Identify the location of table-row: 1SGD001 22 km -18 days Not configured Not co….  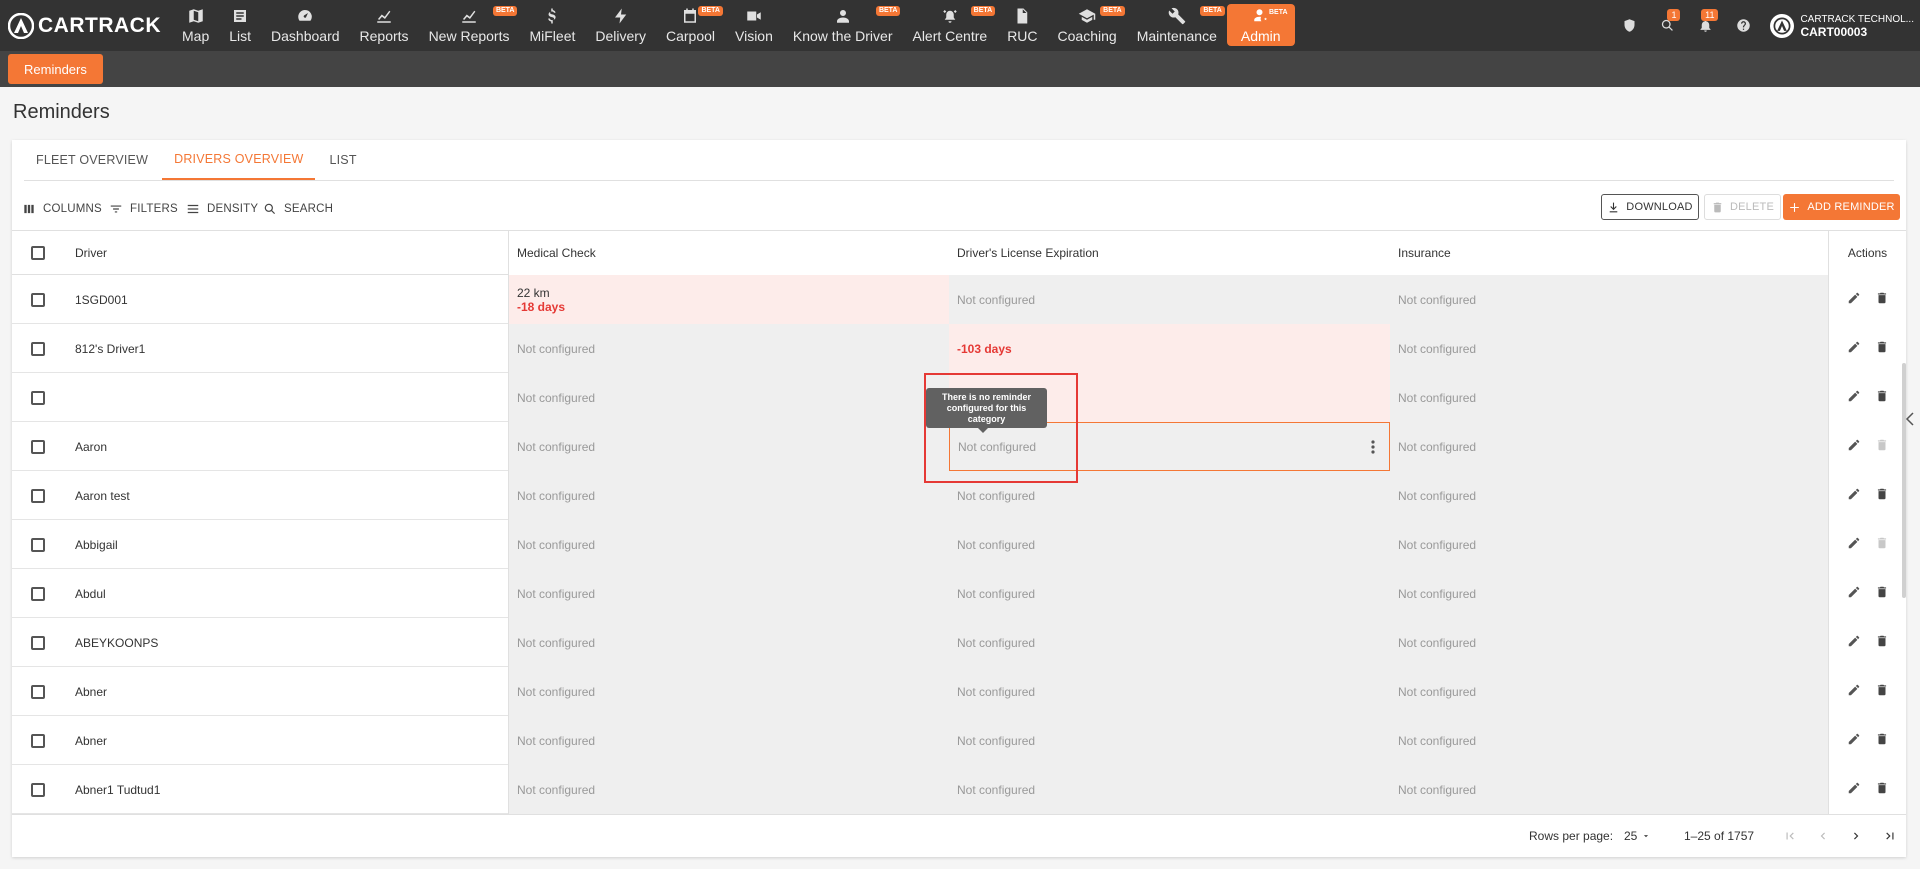
(959, 299).